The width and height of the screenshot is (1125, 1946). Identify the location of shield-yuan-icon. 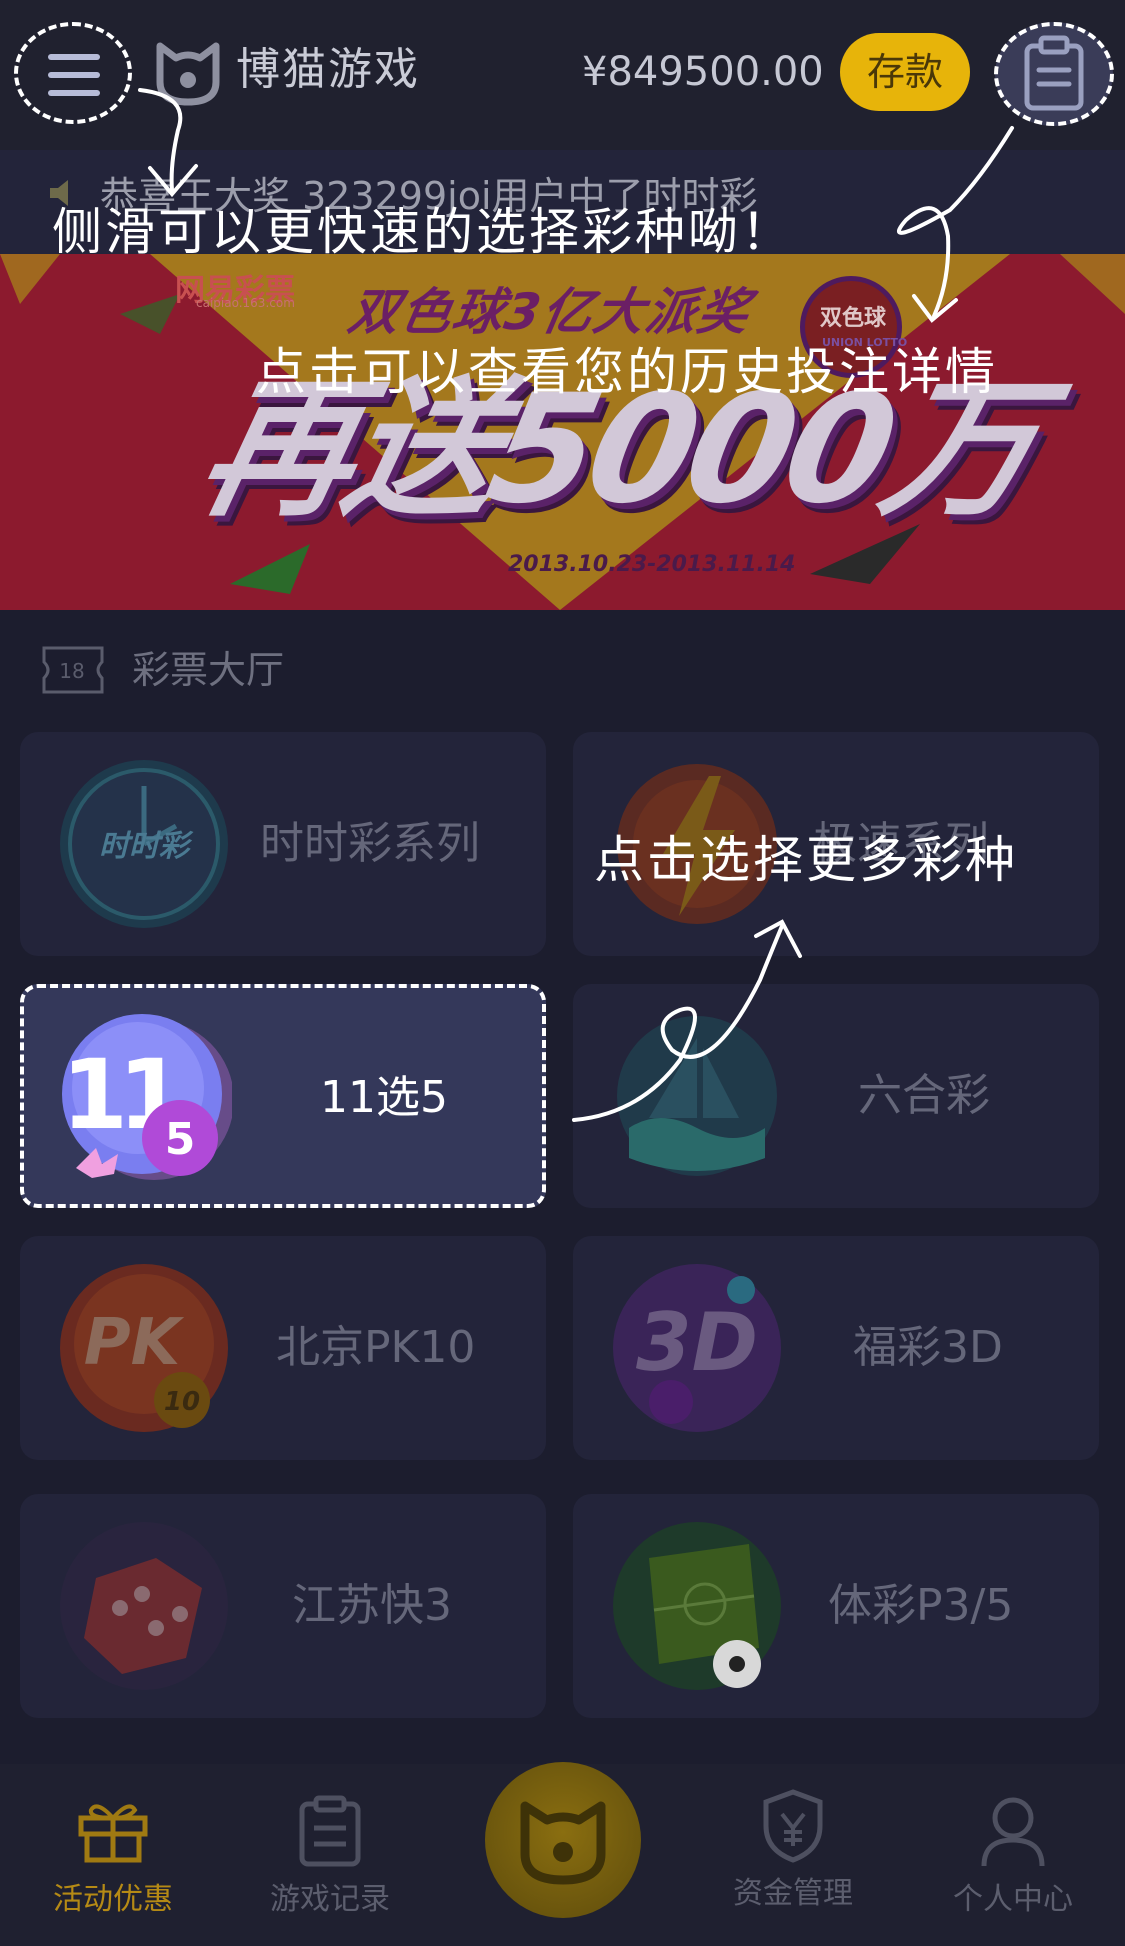
(793, 1826).